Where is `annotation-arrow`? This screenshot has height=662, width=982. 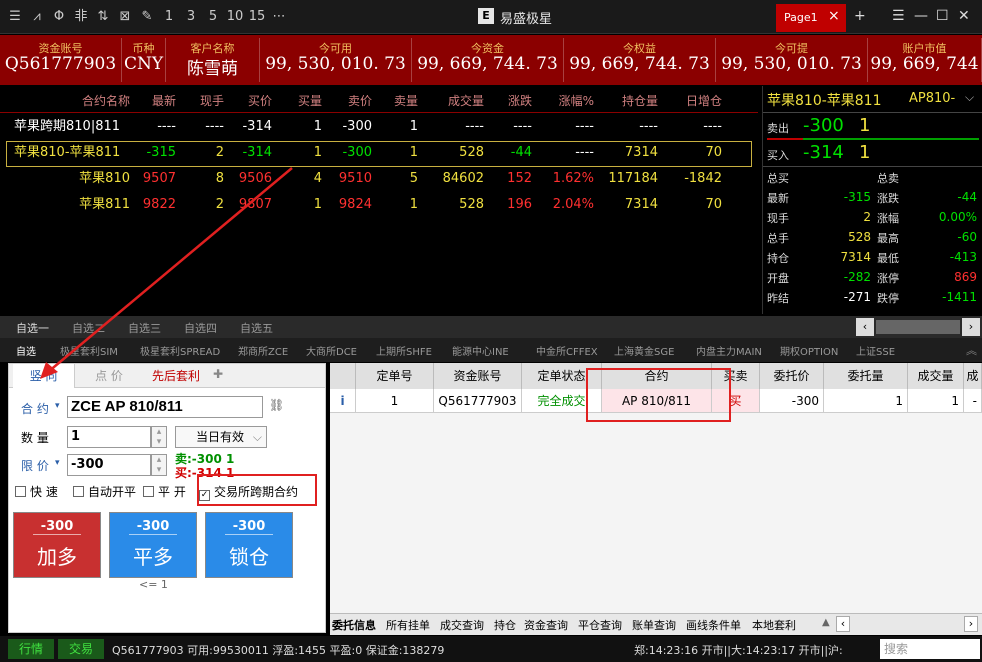 annotation-arrow is located at coordinates (166, 273).